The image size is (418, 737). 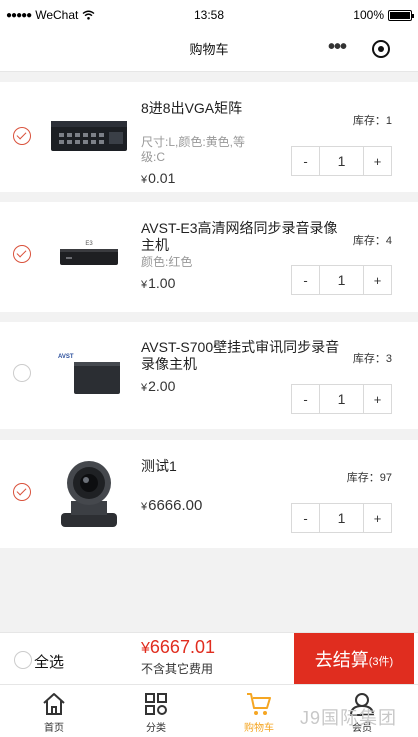 I want to click on svg-text: E3, so click(x=89, y=244).